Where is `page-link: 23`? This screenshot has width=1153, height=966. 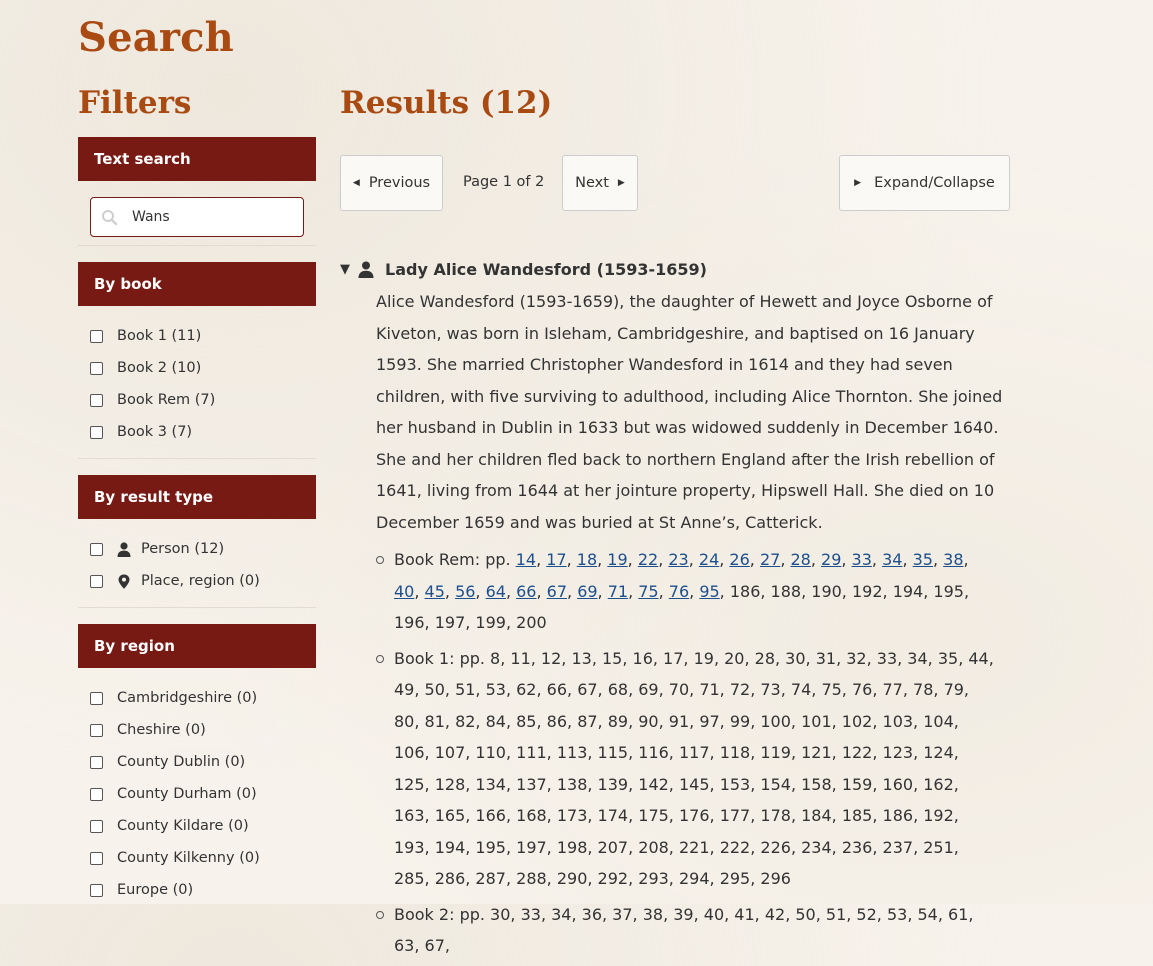 page-link: 23 is located at coordinates (678, 559).